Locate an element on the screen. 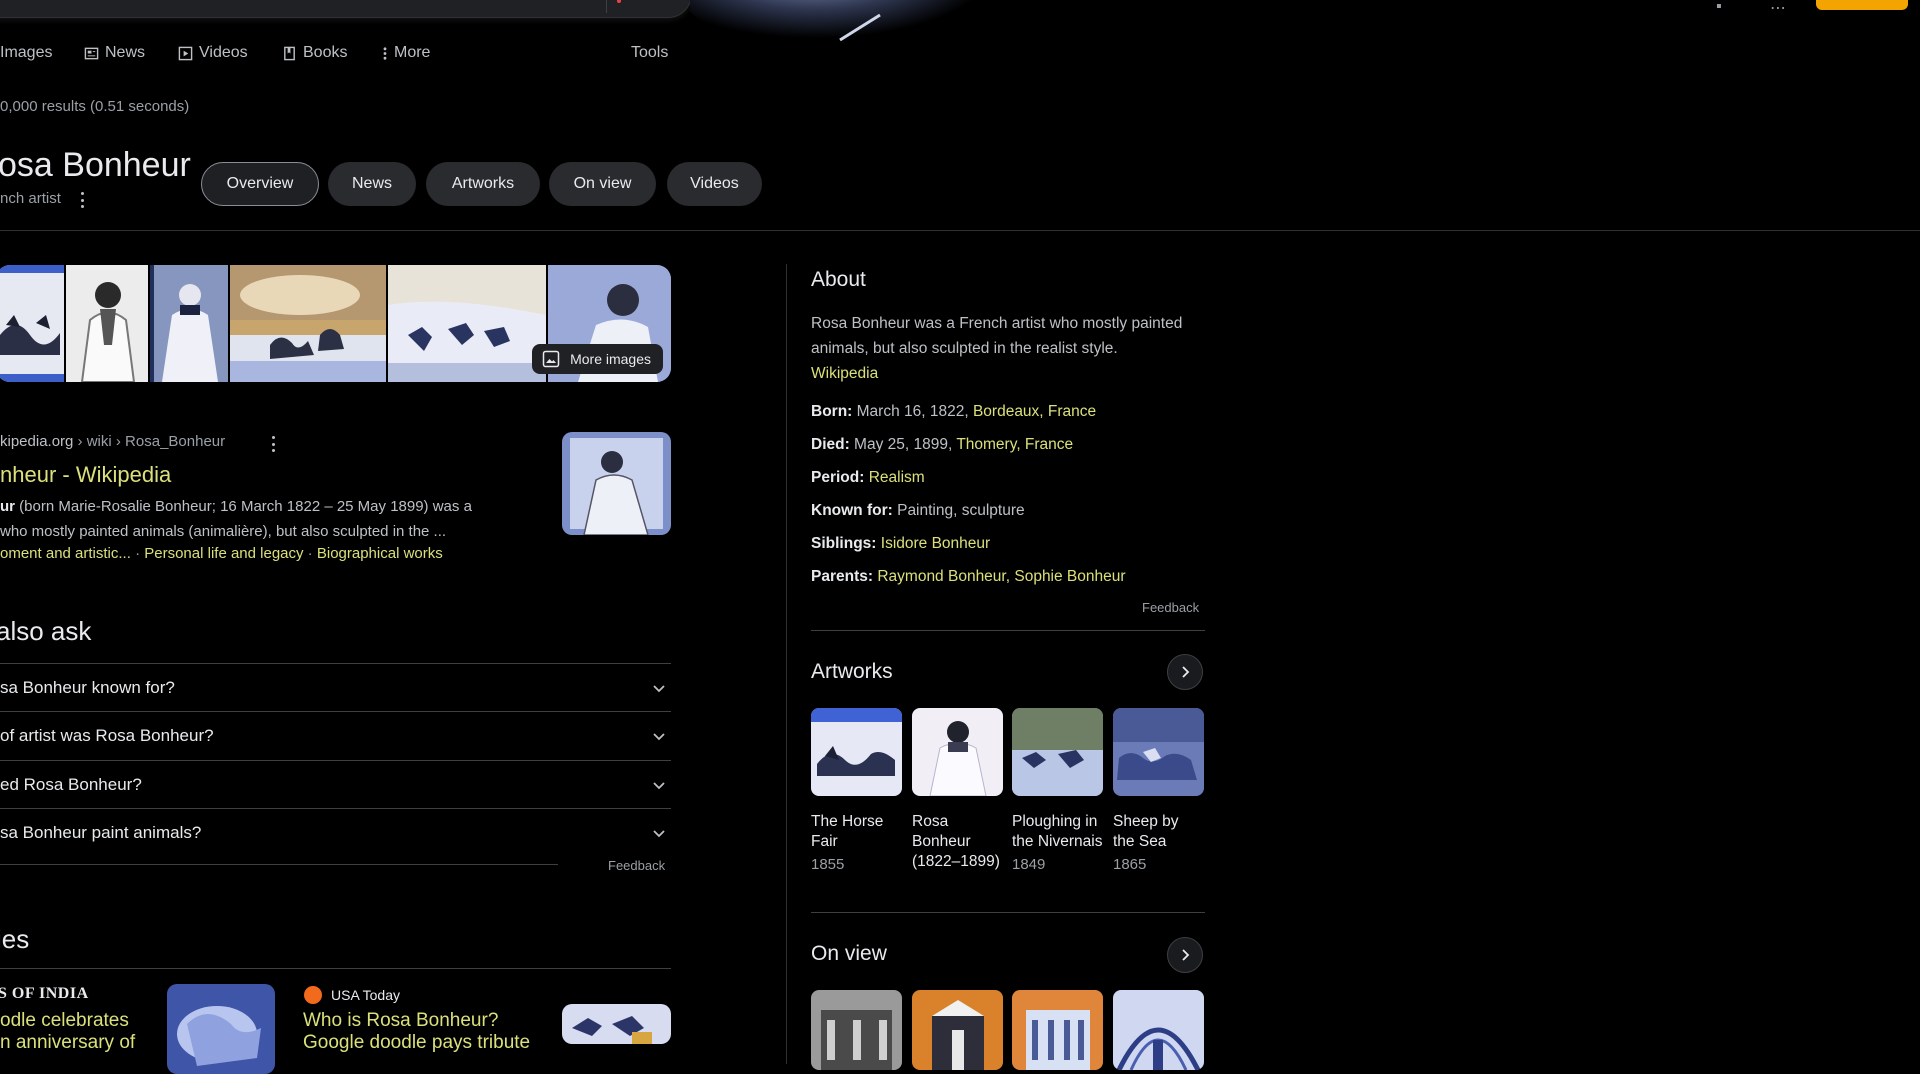 The image size is (1920, 1074). sign-in-button is located at coordinates (1862, 5).